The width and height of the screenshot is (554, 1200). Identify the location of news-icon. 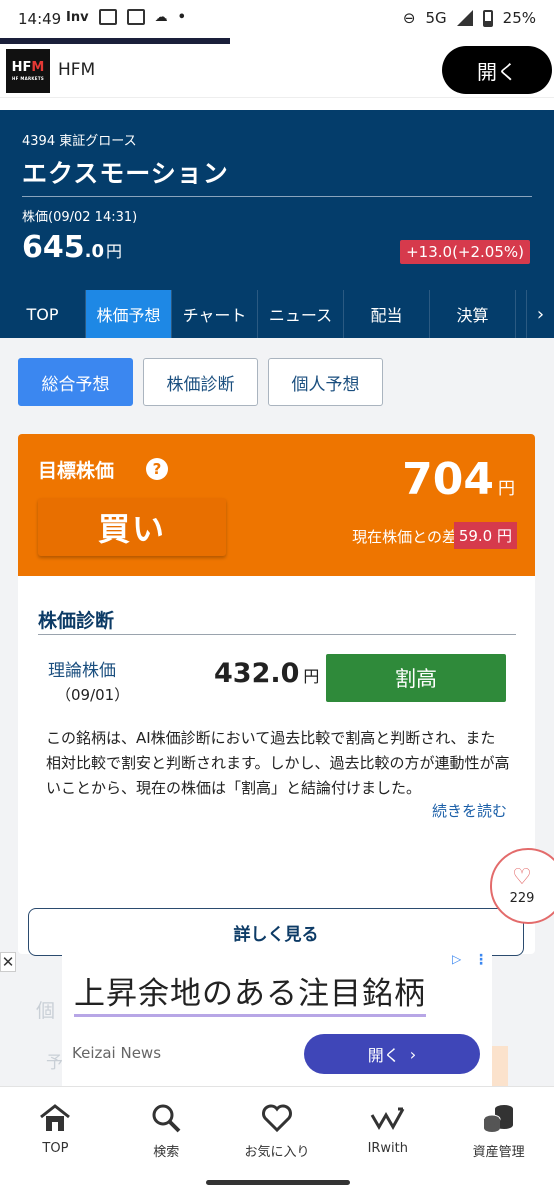
(135, 17).